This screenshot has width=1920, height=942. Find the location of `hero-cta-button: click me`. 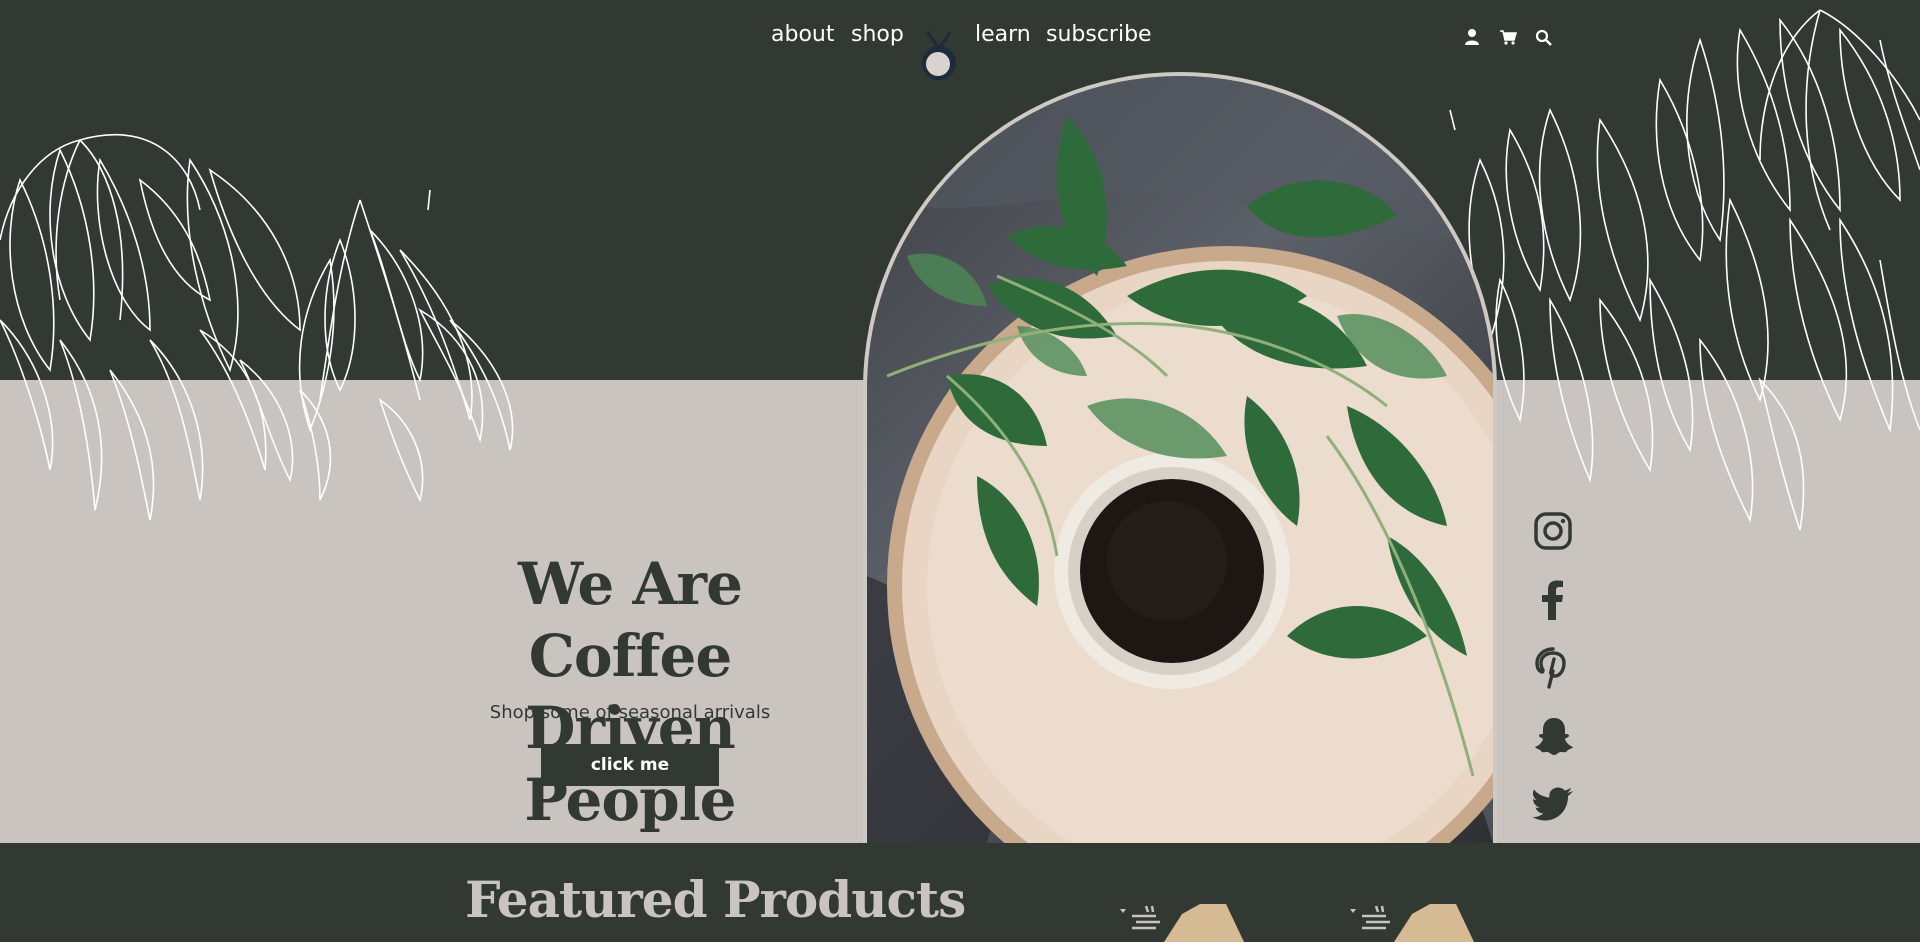

hero-cta-button: click me is located at coordinates (630, 765).